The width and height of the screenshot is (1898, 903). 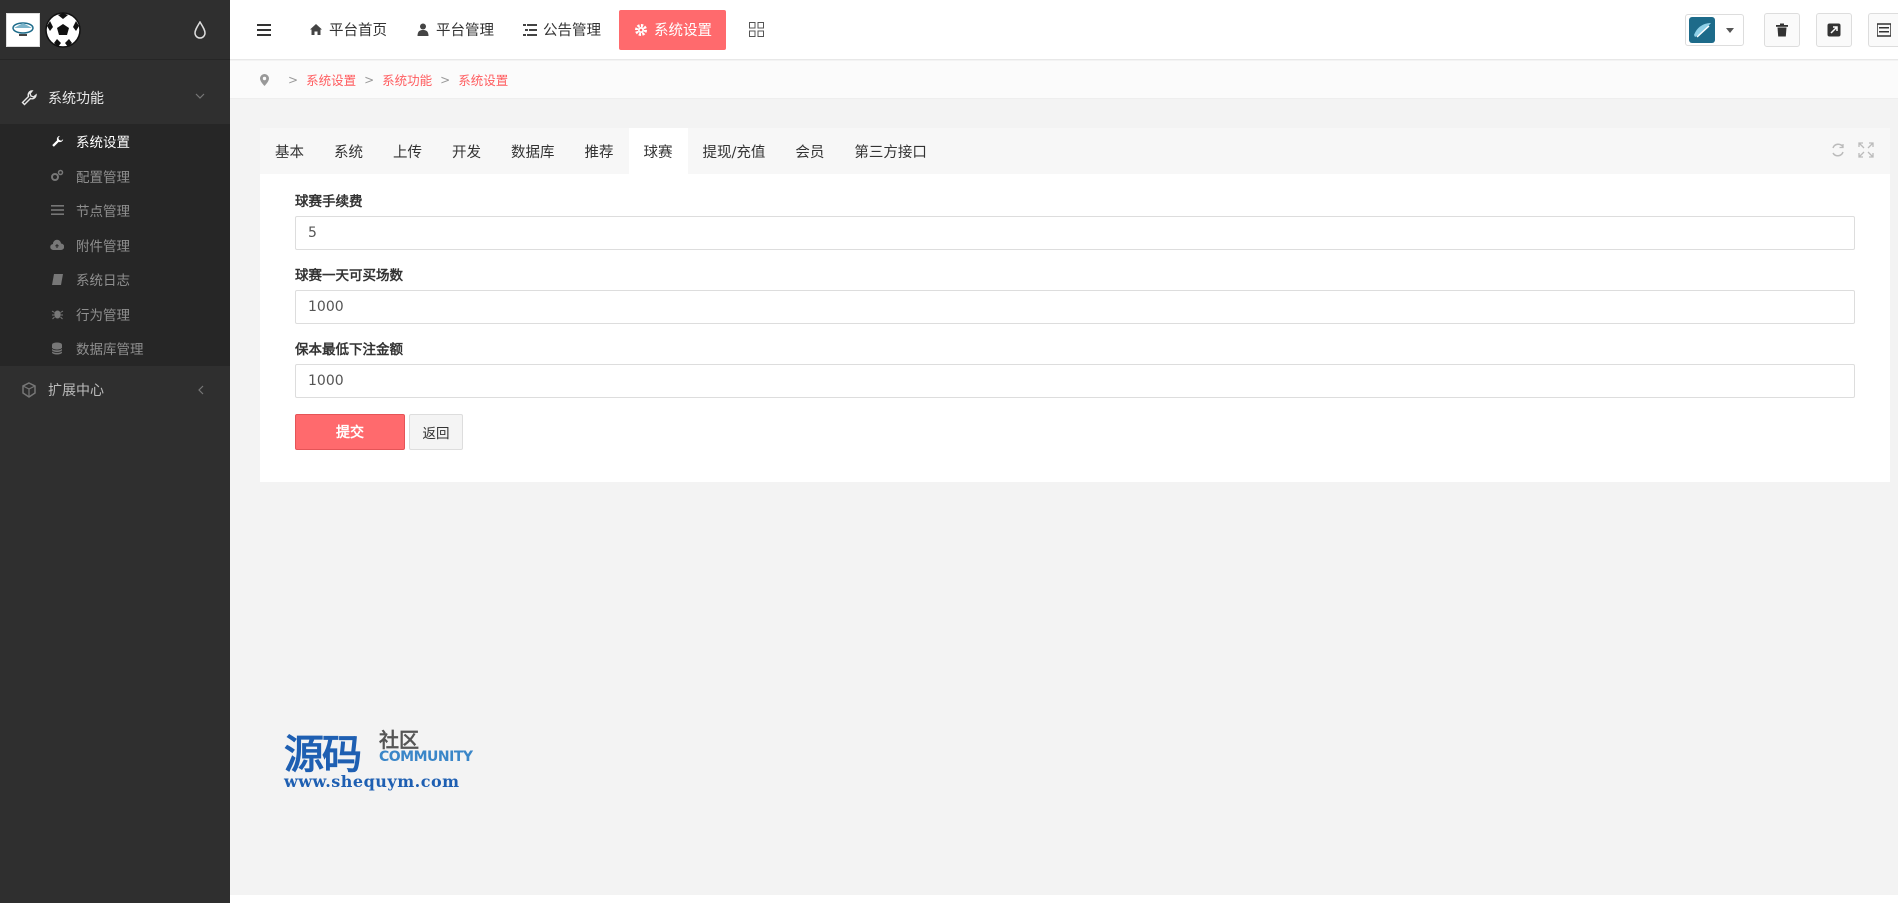 I want to click on map-marker-icon, so click(x=264, y=79).